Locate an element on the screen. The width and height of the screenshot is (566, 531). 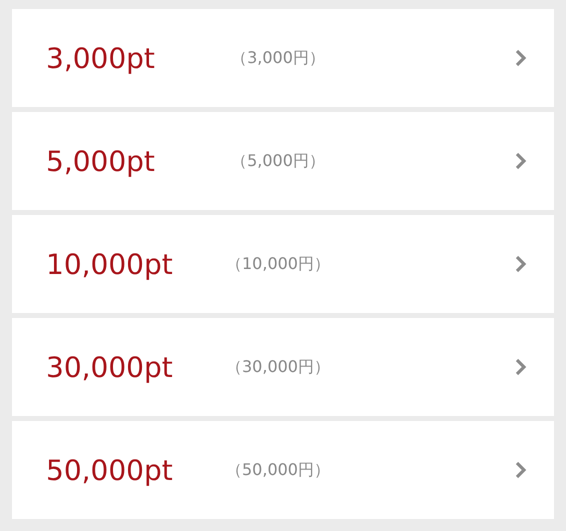
points-amount: 10,000pt is located at coordinates (110, 264).